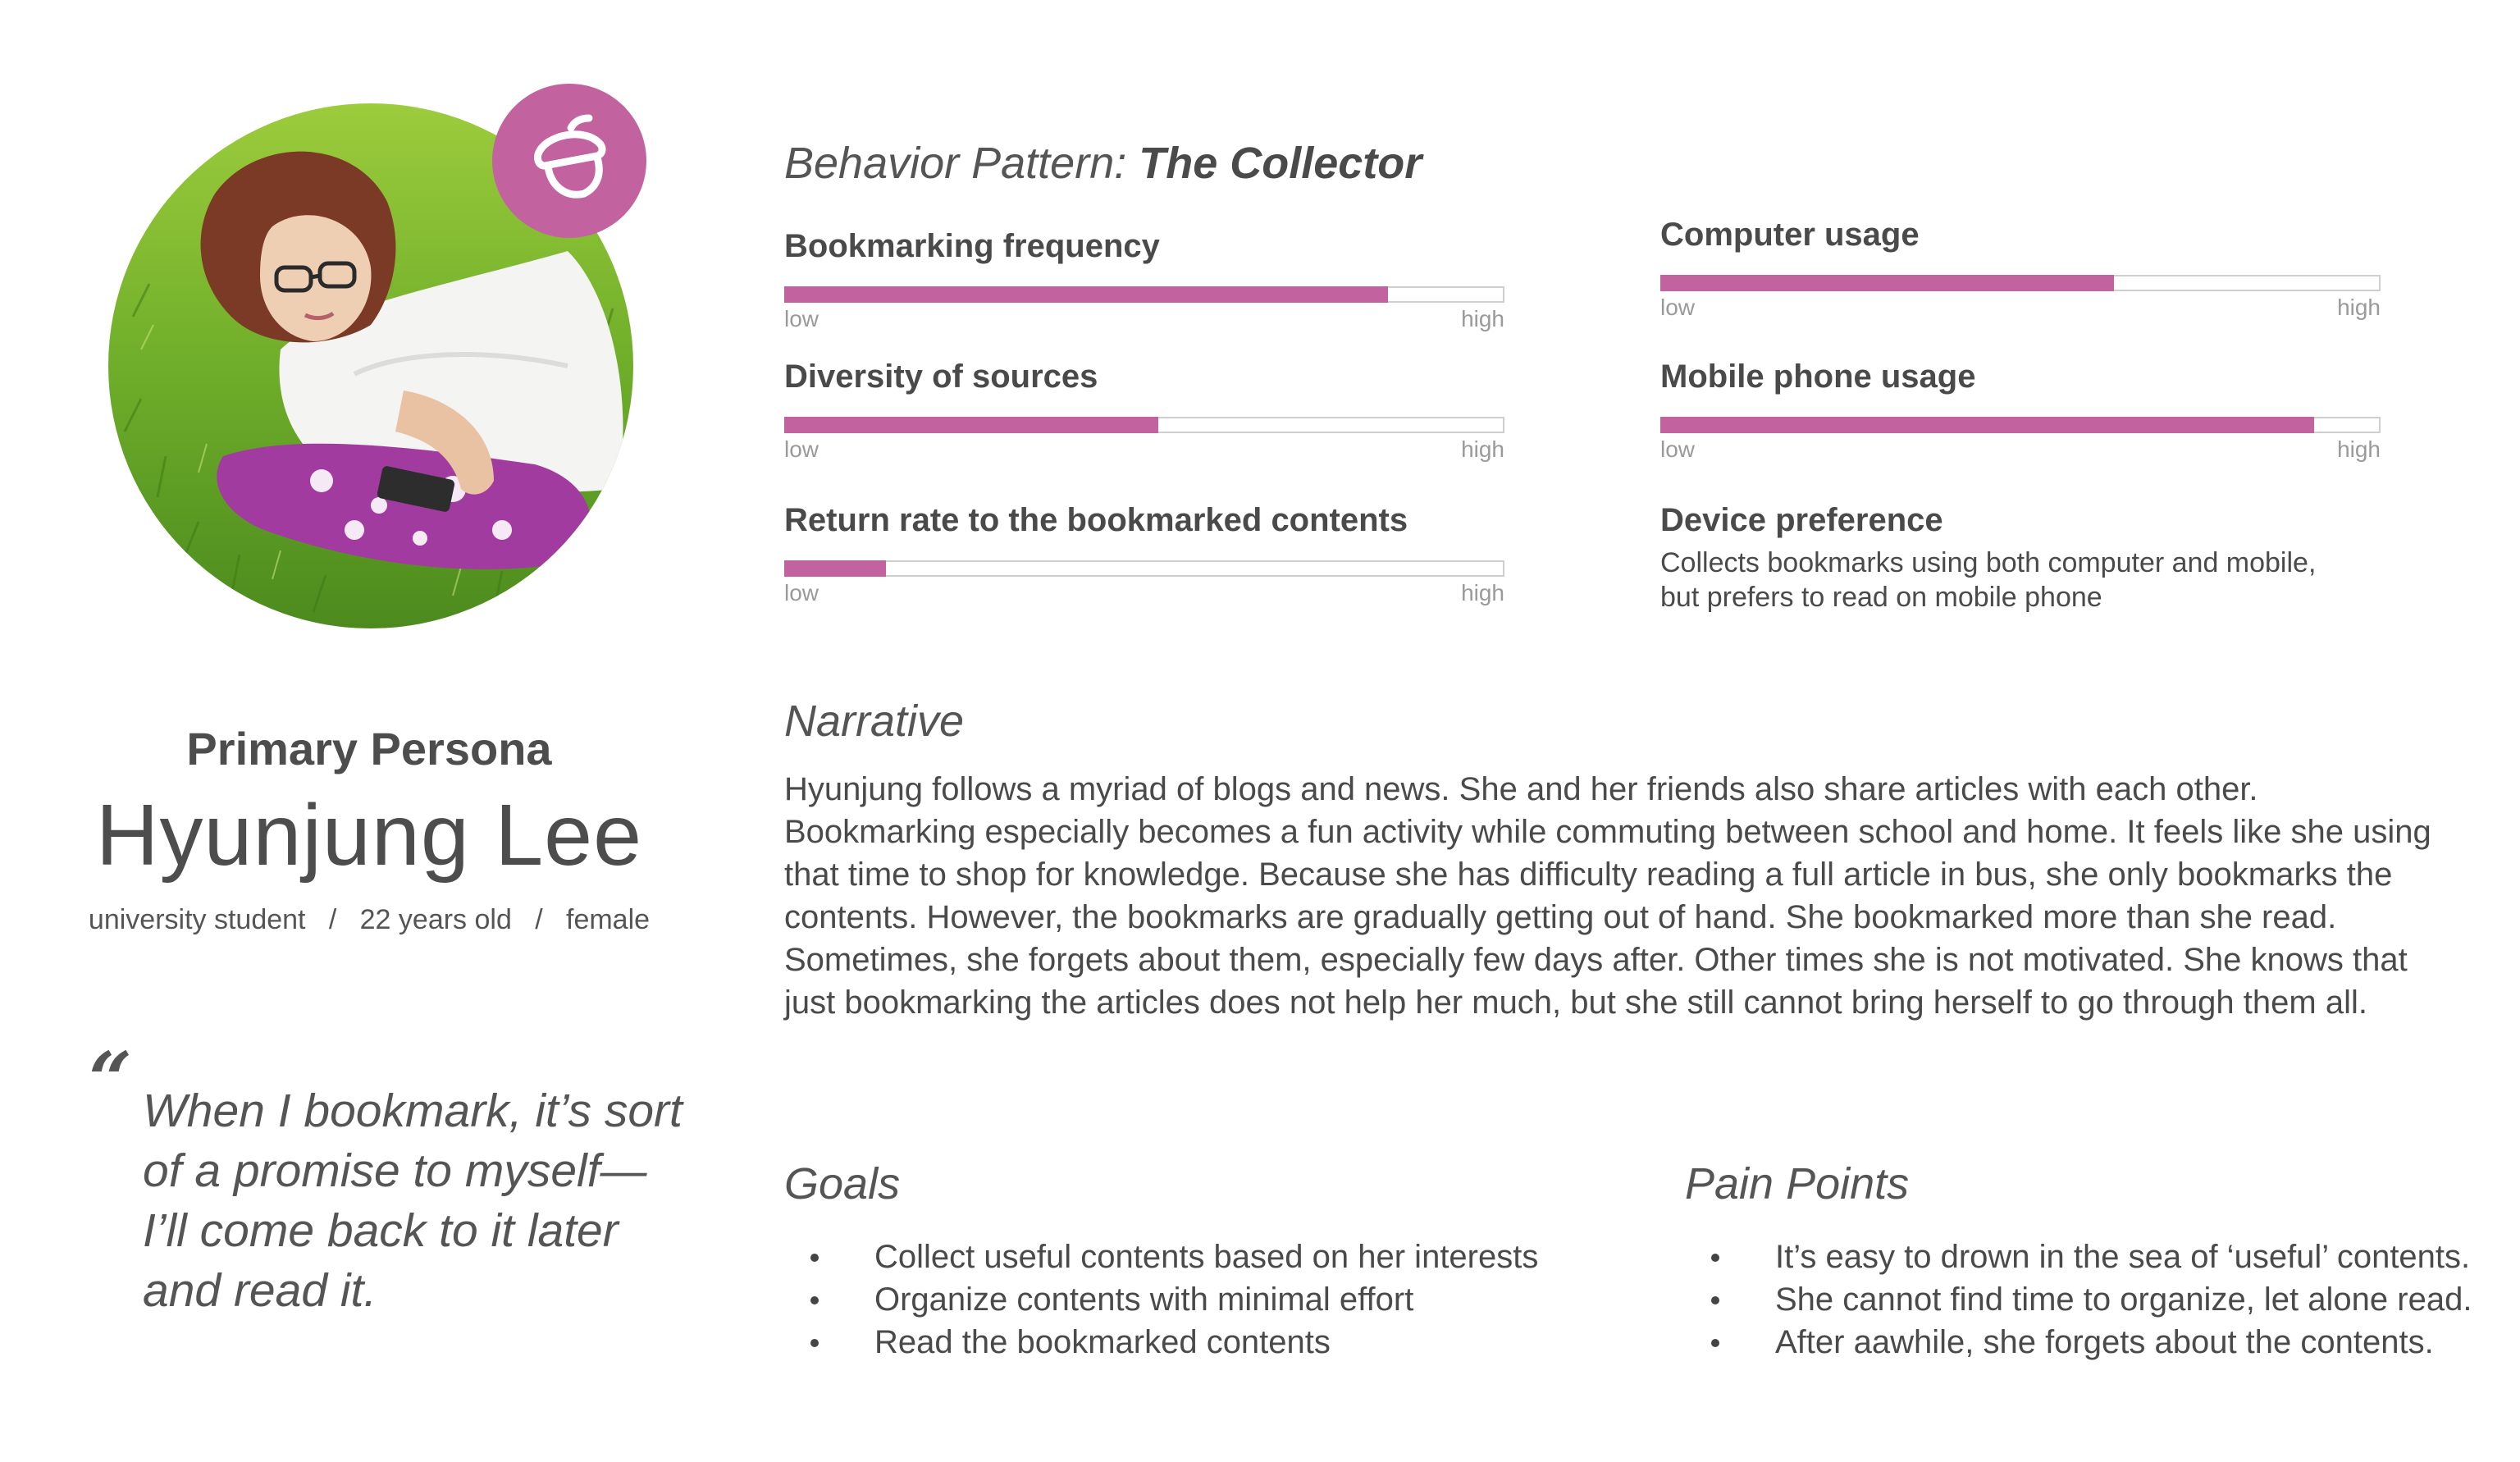  What do you see at coordinates (110, 1079) in the screenshot?
I see `quote-mark-icon: “` at bounding box center [110, 1079].